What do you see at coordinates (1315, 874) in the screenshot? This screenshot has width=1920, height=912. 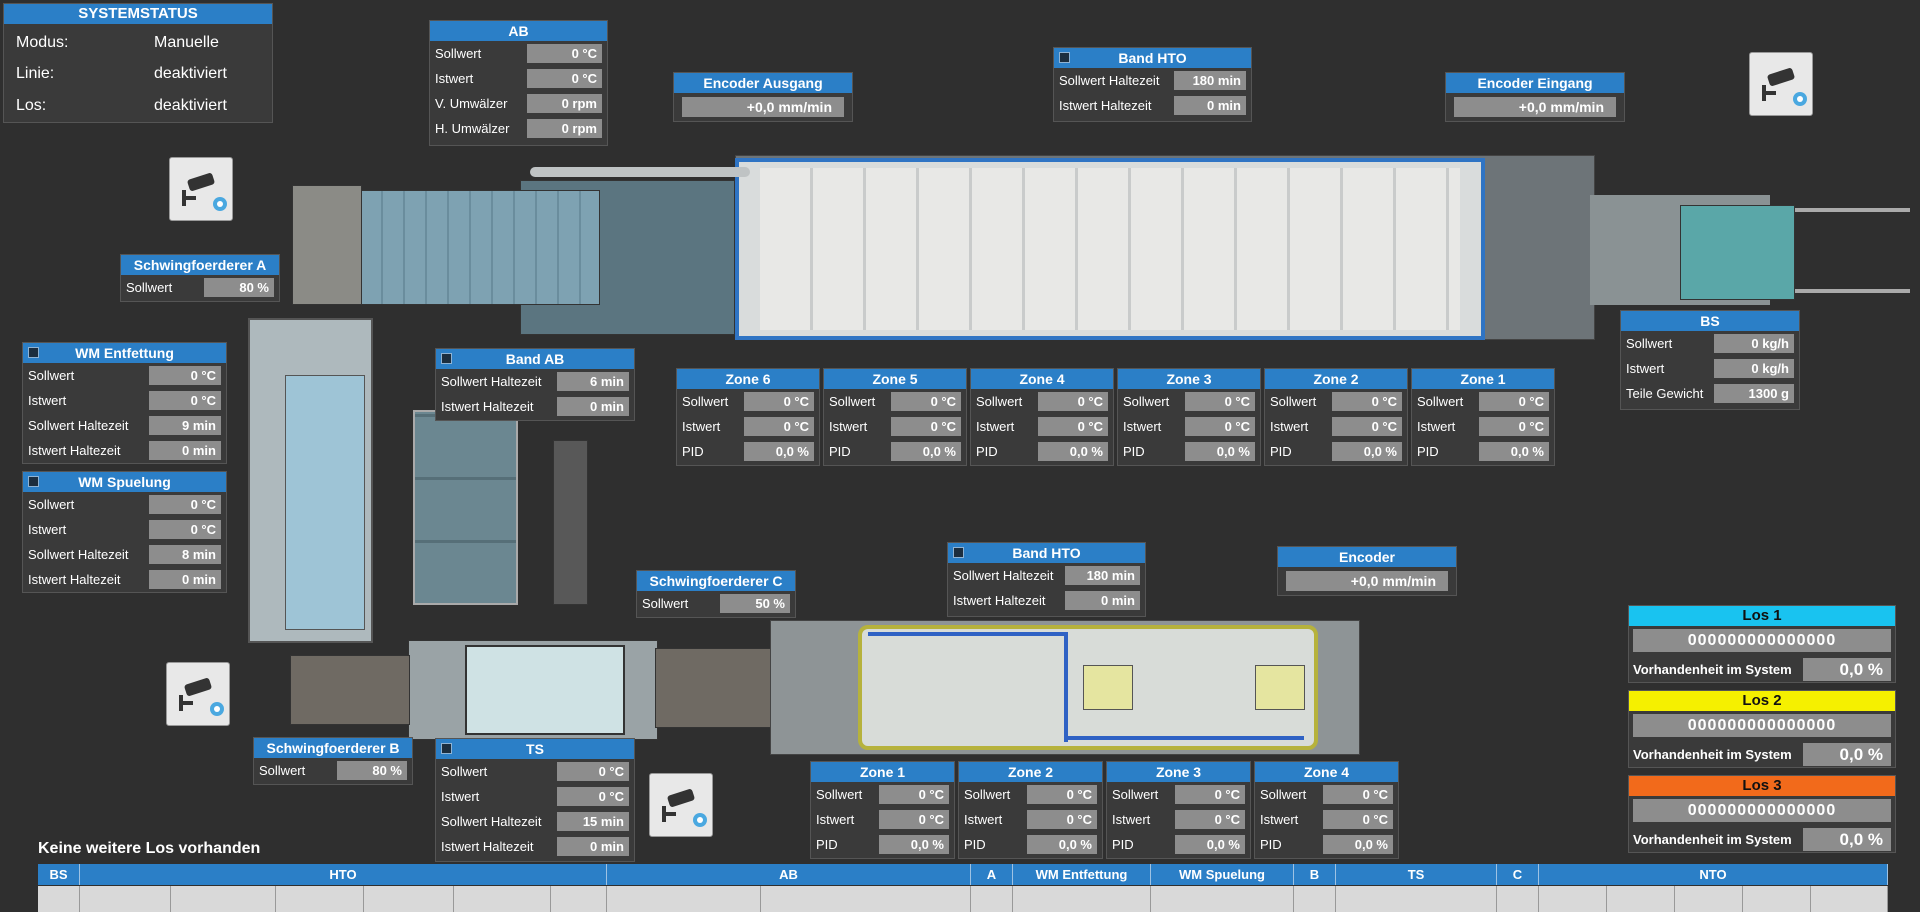 I see `table-header-b: B` at bounding box center [1315, 874].